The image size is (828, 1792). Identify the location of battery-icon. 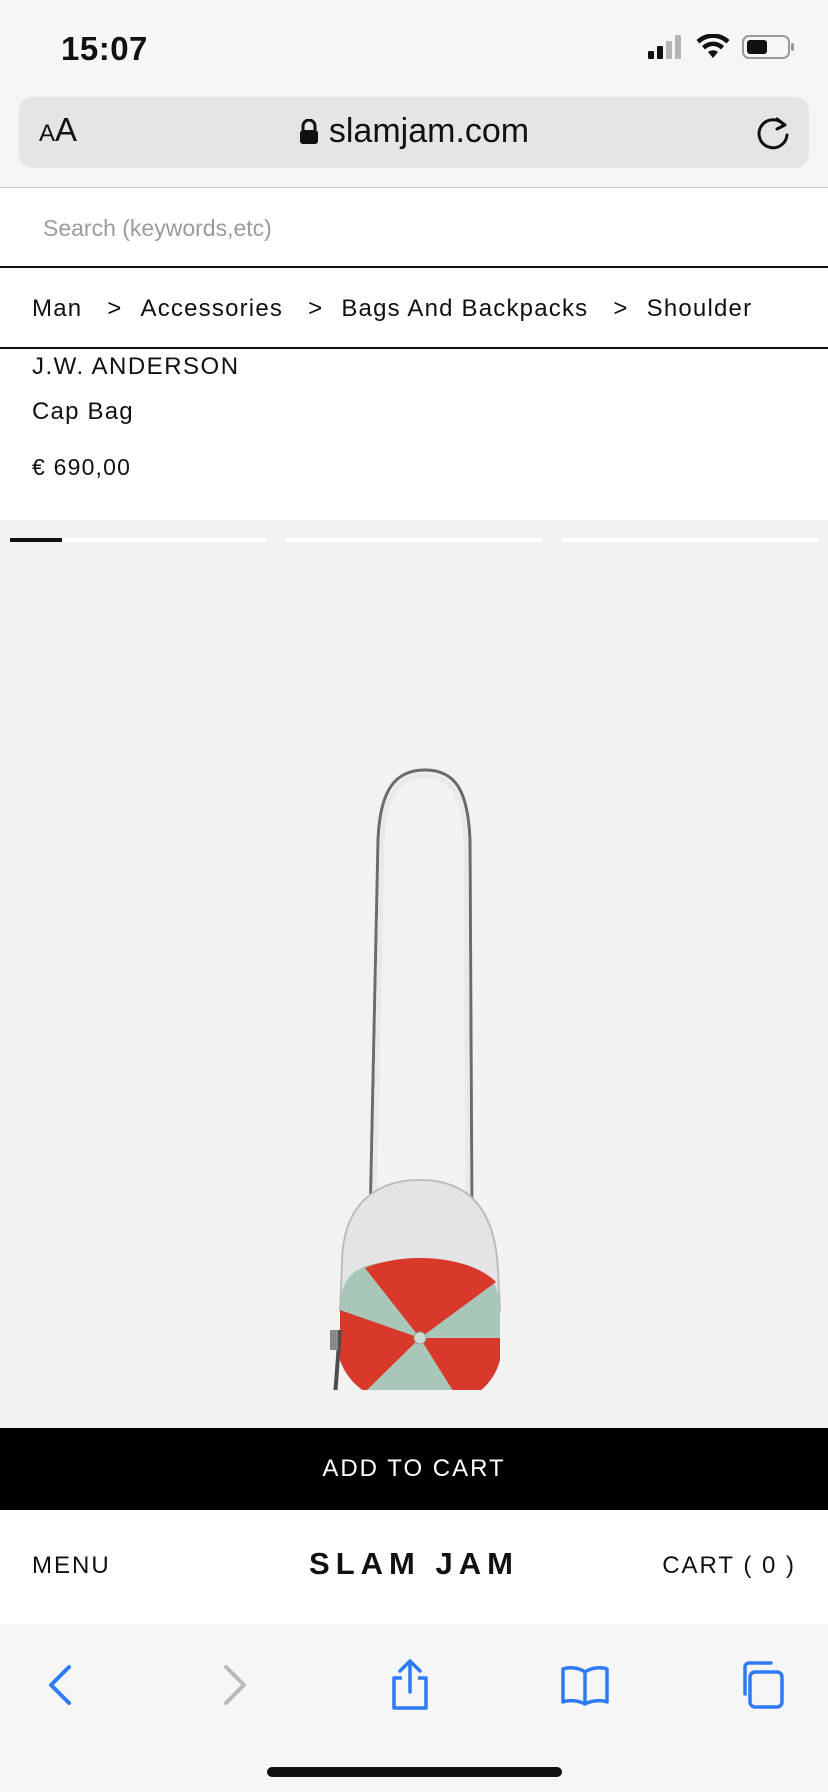
(768, 47).